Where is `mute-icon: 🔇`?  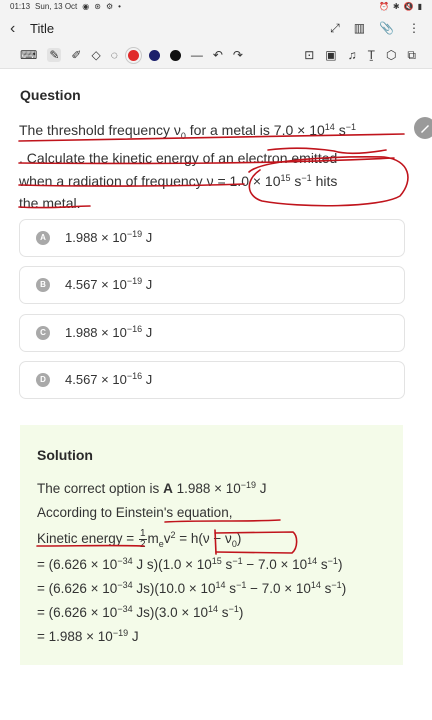
mute-icon: 🔇 is located at coordinates (408, 6).